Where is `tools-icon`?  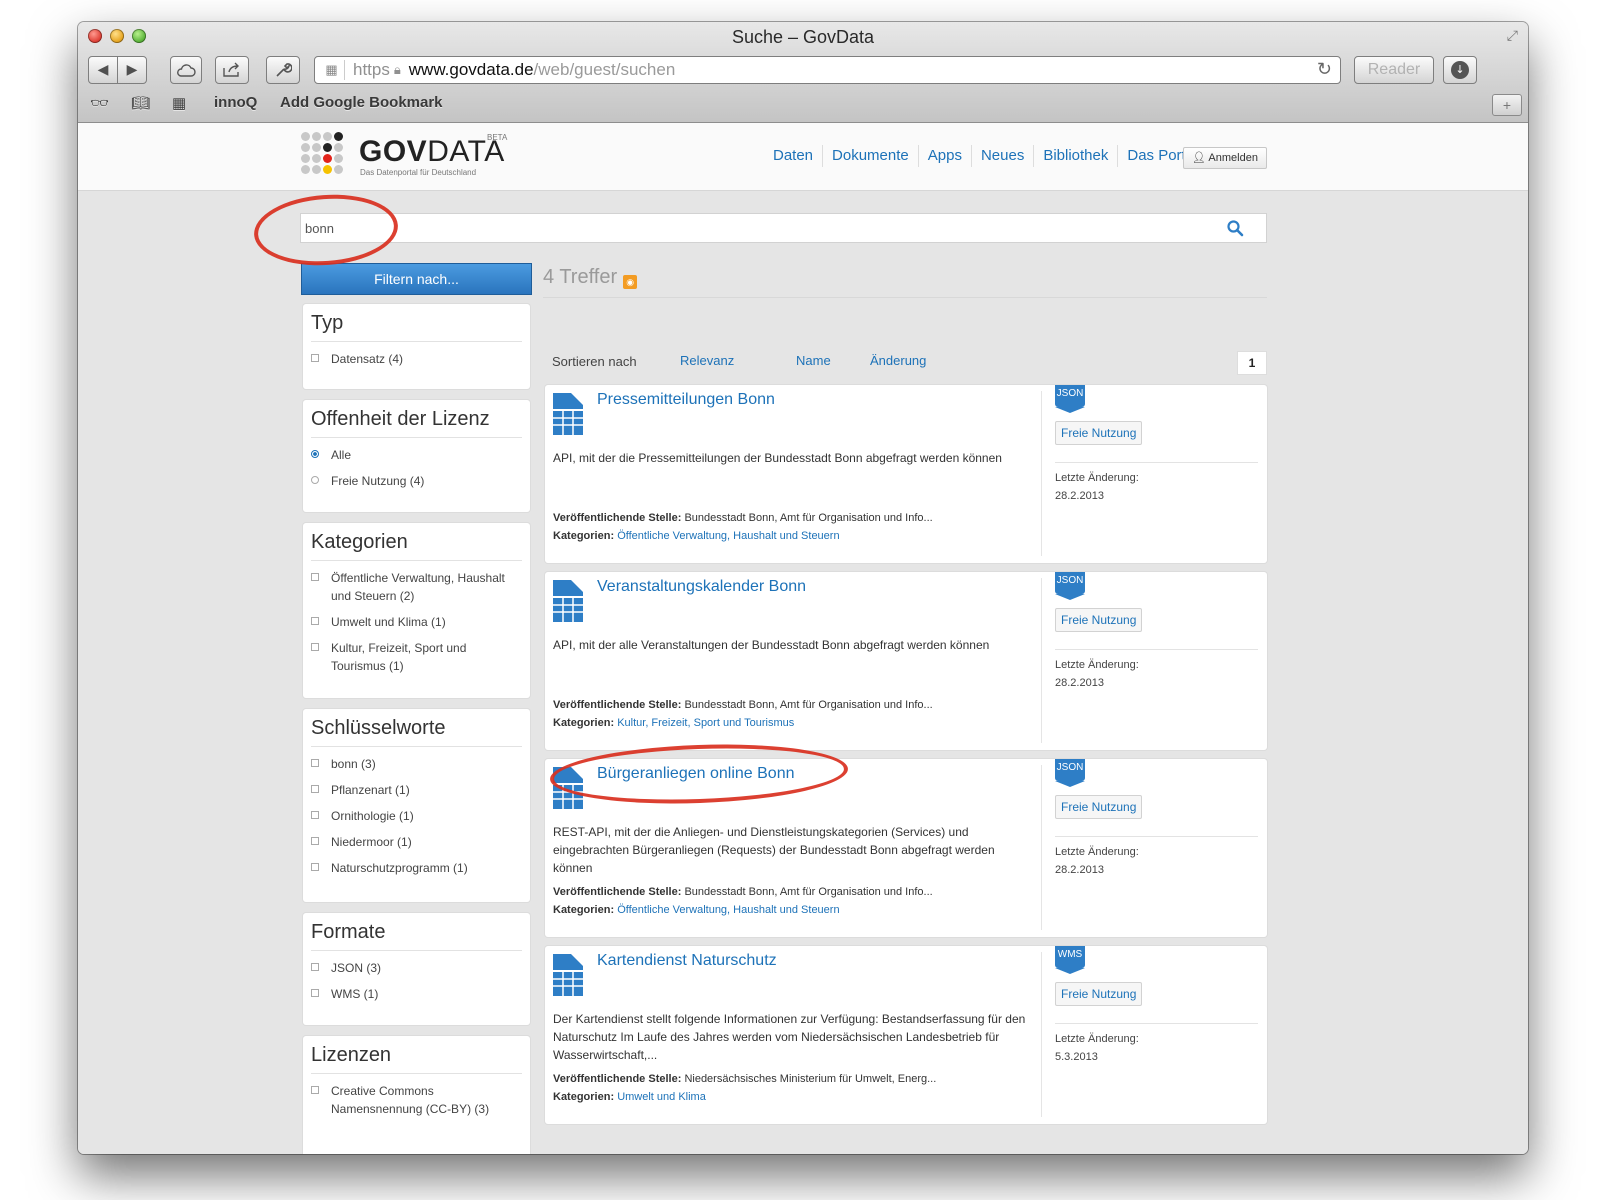
tools-icon is located at coordinates (284, 70).